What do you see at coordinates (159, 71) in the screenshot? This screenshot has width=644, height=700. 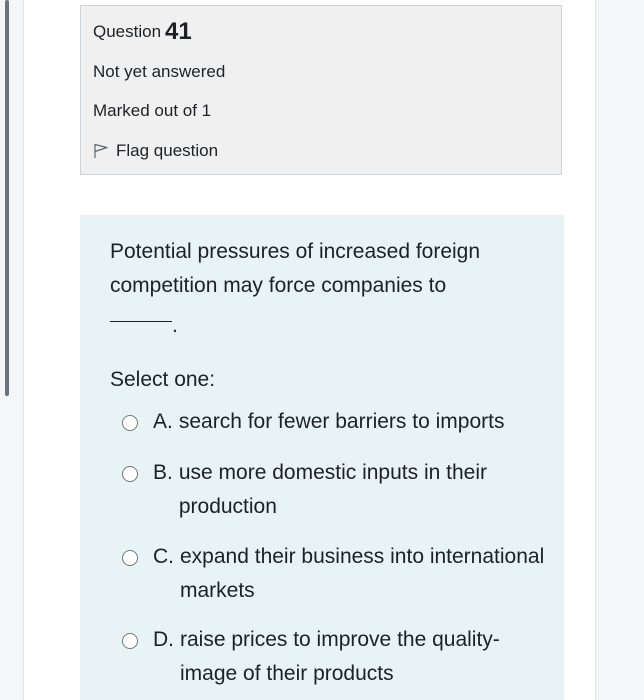 I see `question-state: Not yet answered` at bounding box center [159, 71].